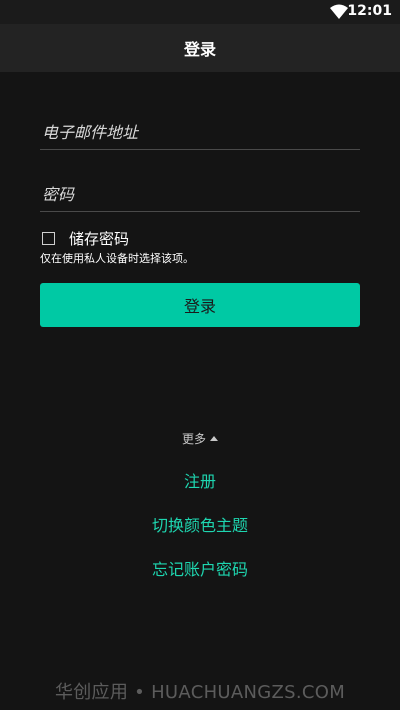 The width and height of the screenshot is (400, 710). What do you see at coordinates (99, 239) in the screenshot?
I see `remember-password-label: 储存密码` at bounding box center [99, 239].